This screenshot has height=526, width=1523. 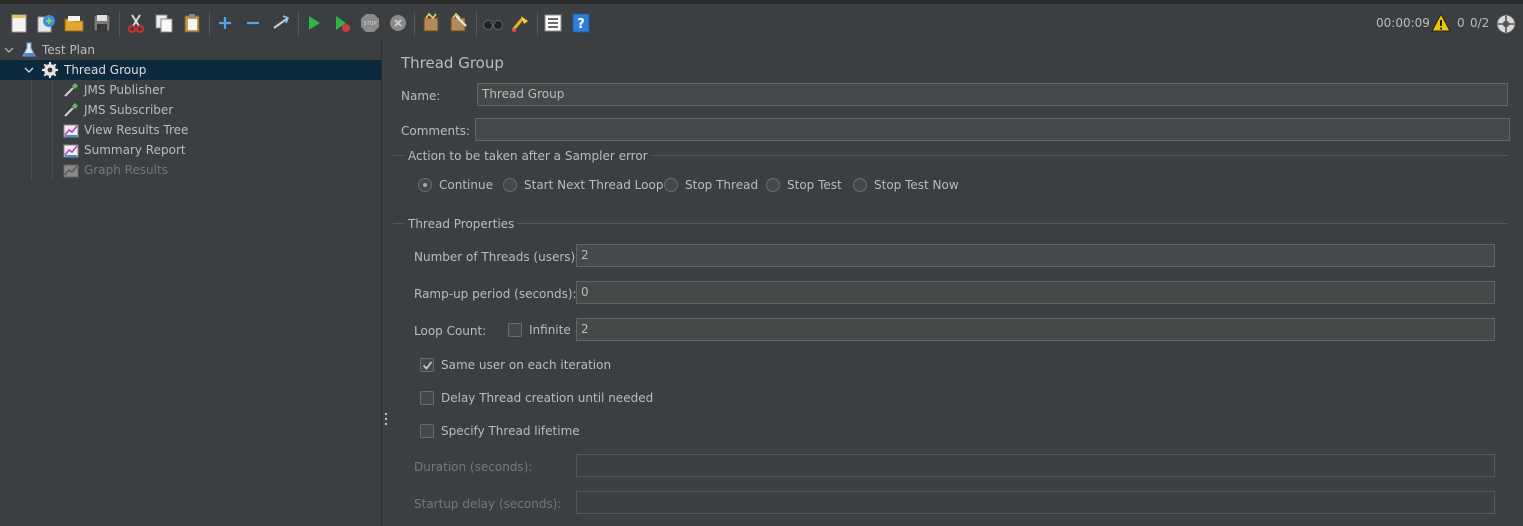 What do you see at coordinates (992, 94) in the screenshot?
I see `name-field: Thread Group` at bounding box center [992, 94].